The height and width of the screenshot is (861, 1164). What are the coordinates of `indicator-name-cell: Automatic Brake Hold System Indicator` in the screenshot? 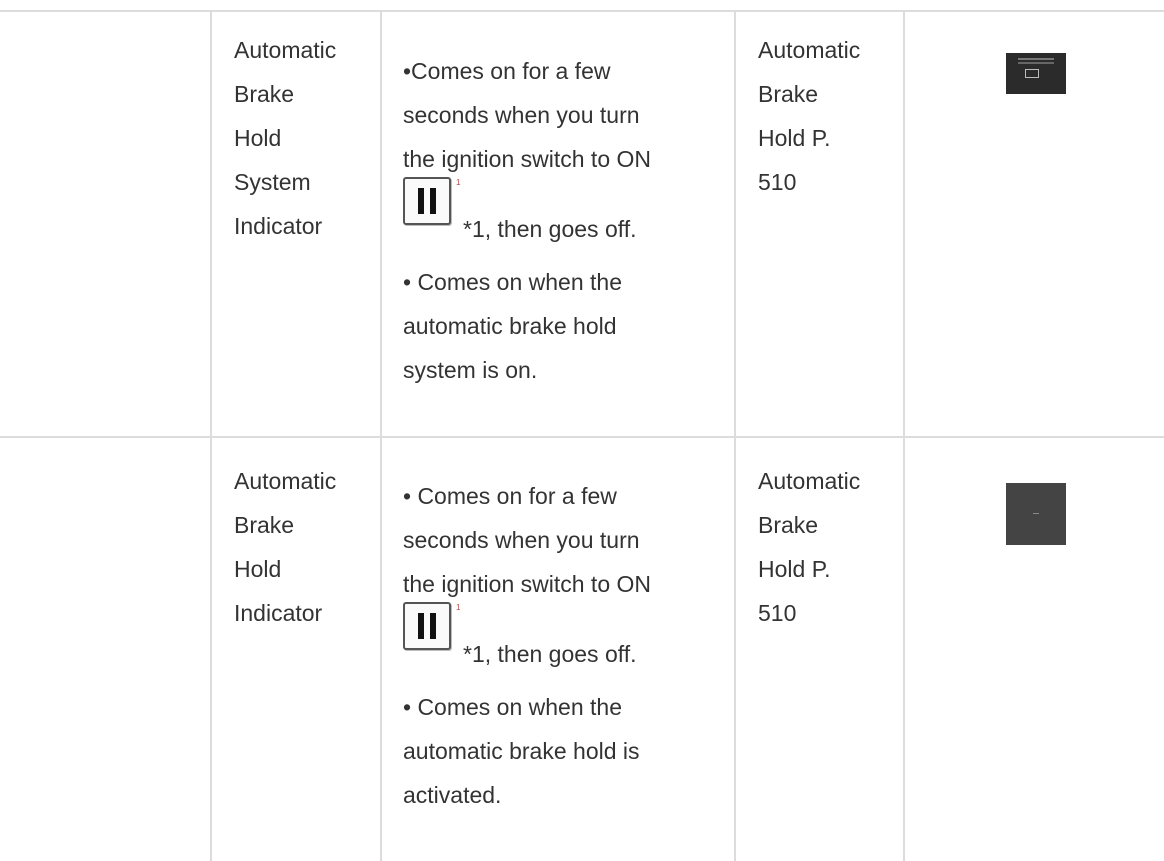 It's located at (304, 138).